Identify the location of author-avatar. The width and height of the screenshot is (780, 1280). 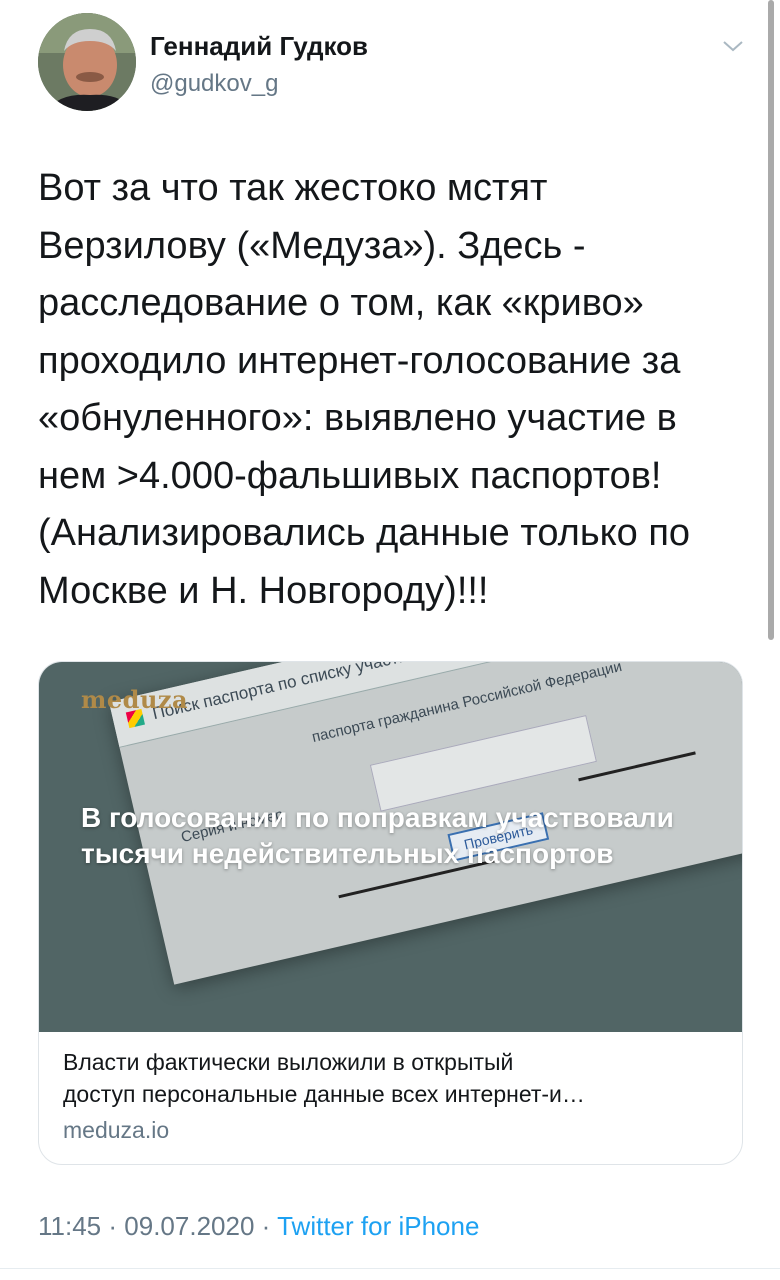
(87, 62).